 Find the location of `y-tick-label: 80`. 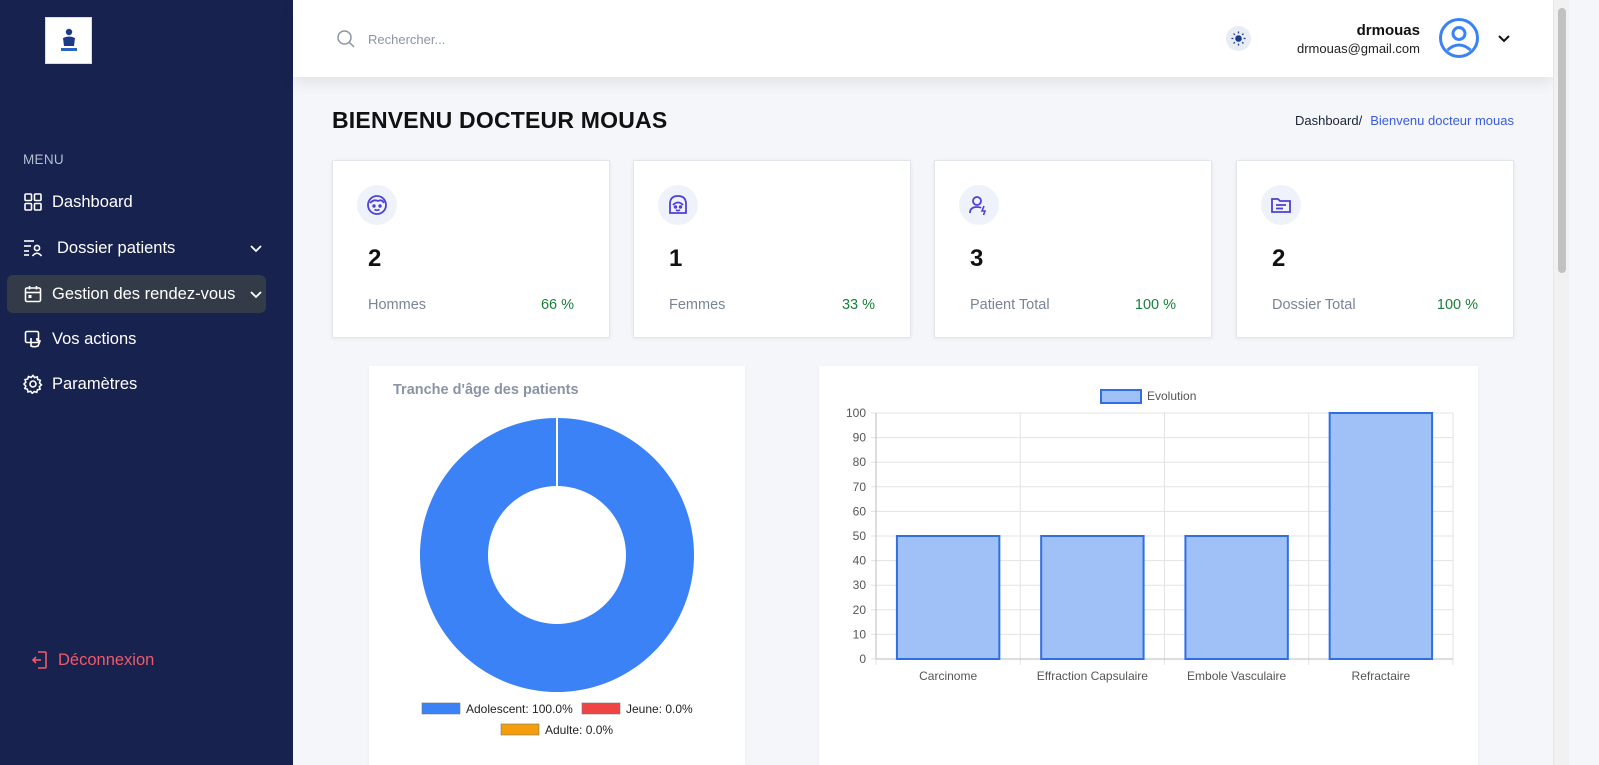

y-tick-label: 80 is located at coordinates (860, 462).